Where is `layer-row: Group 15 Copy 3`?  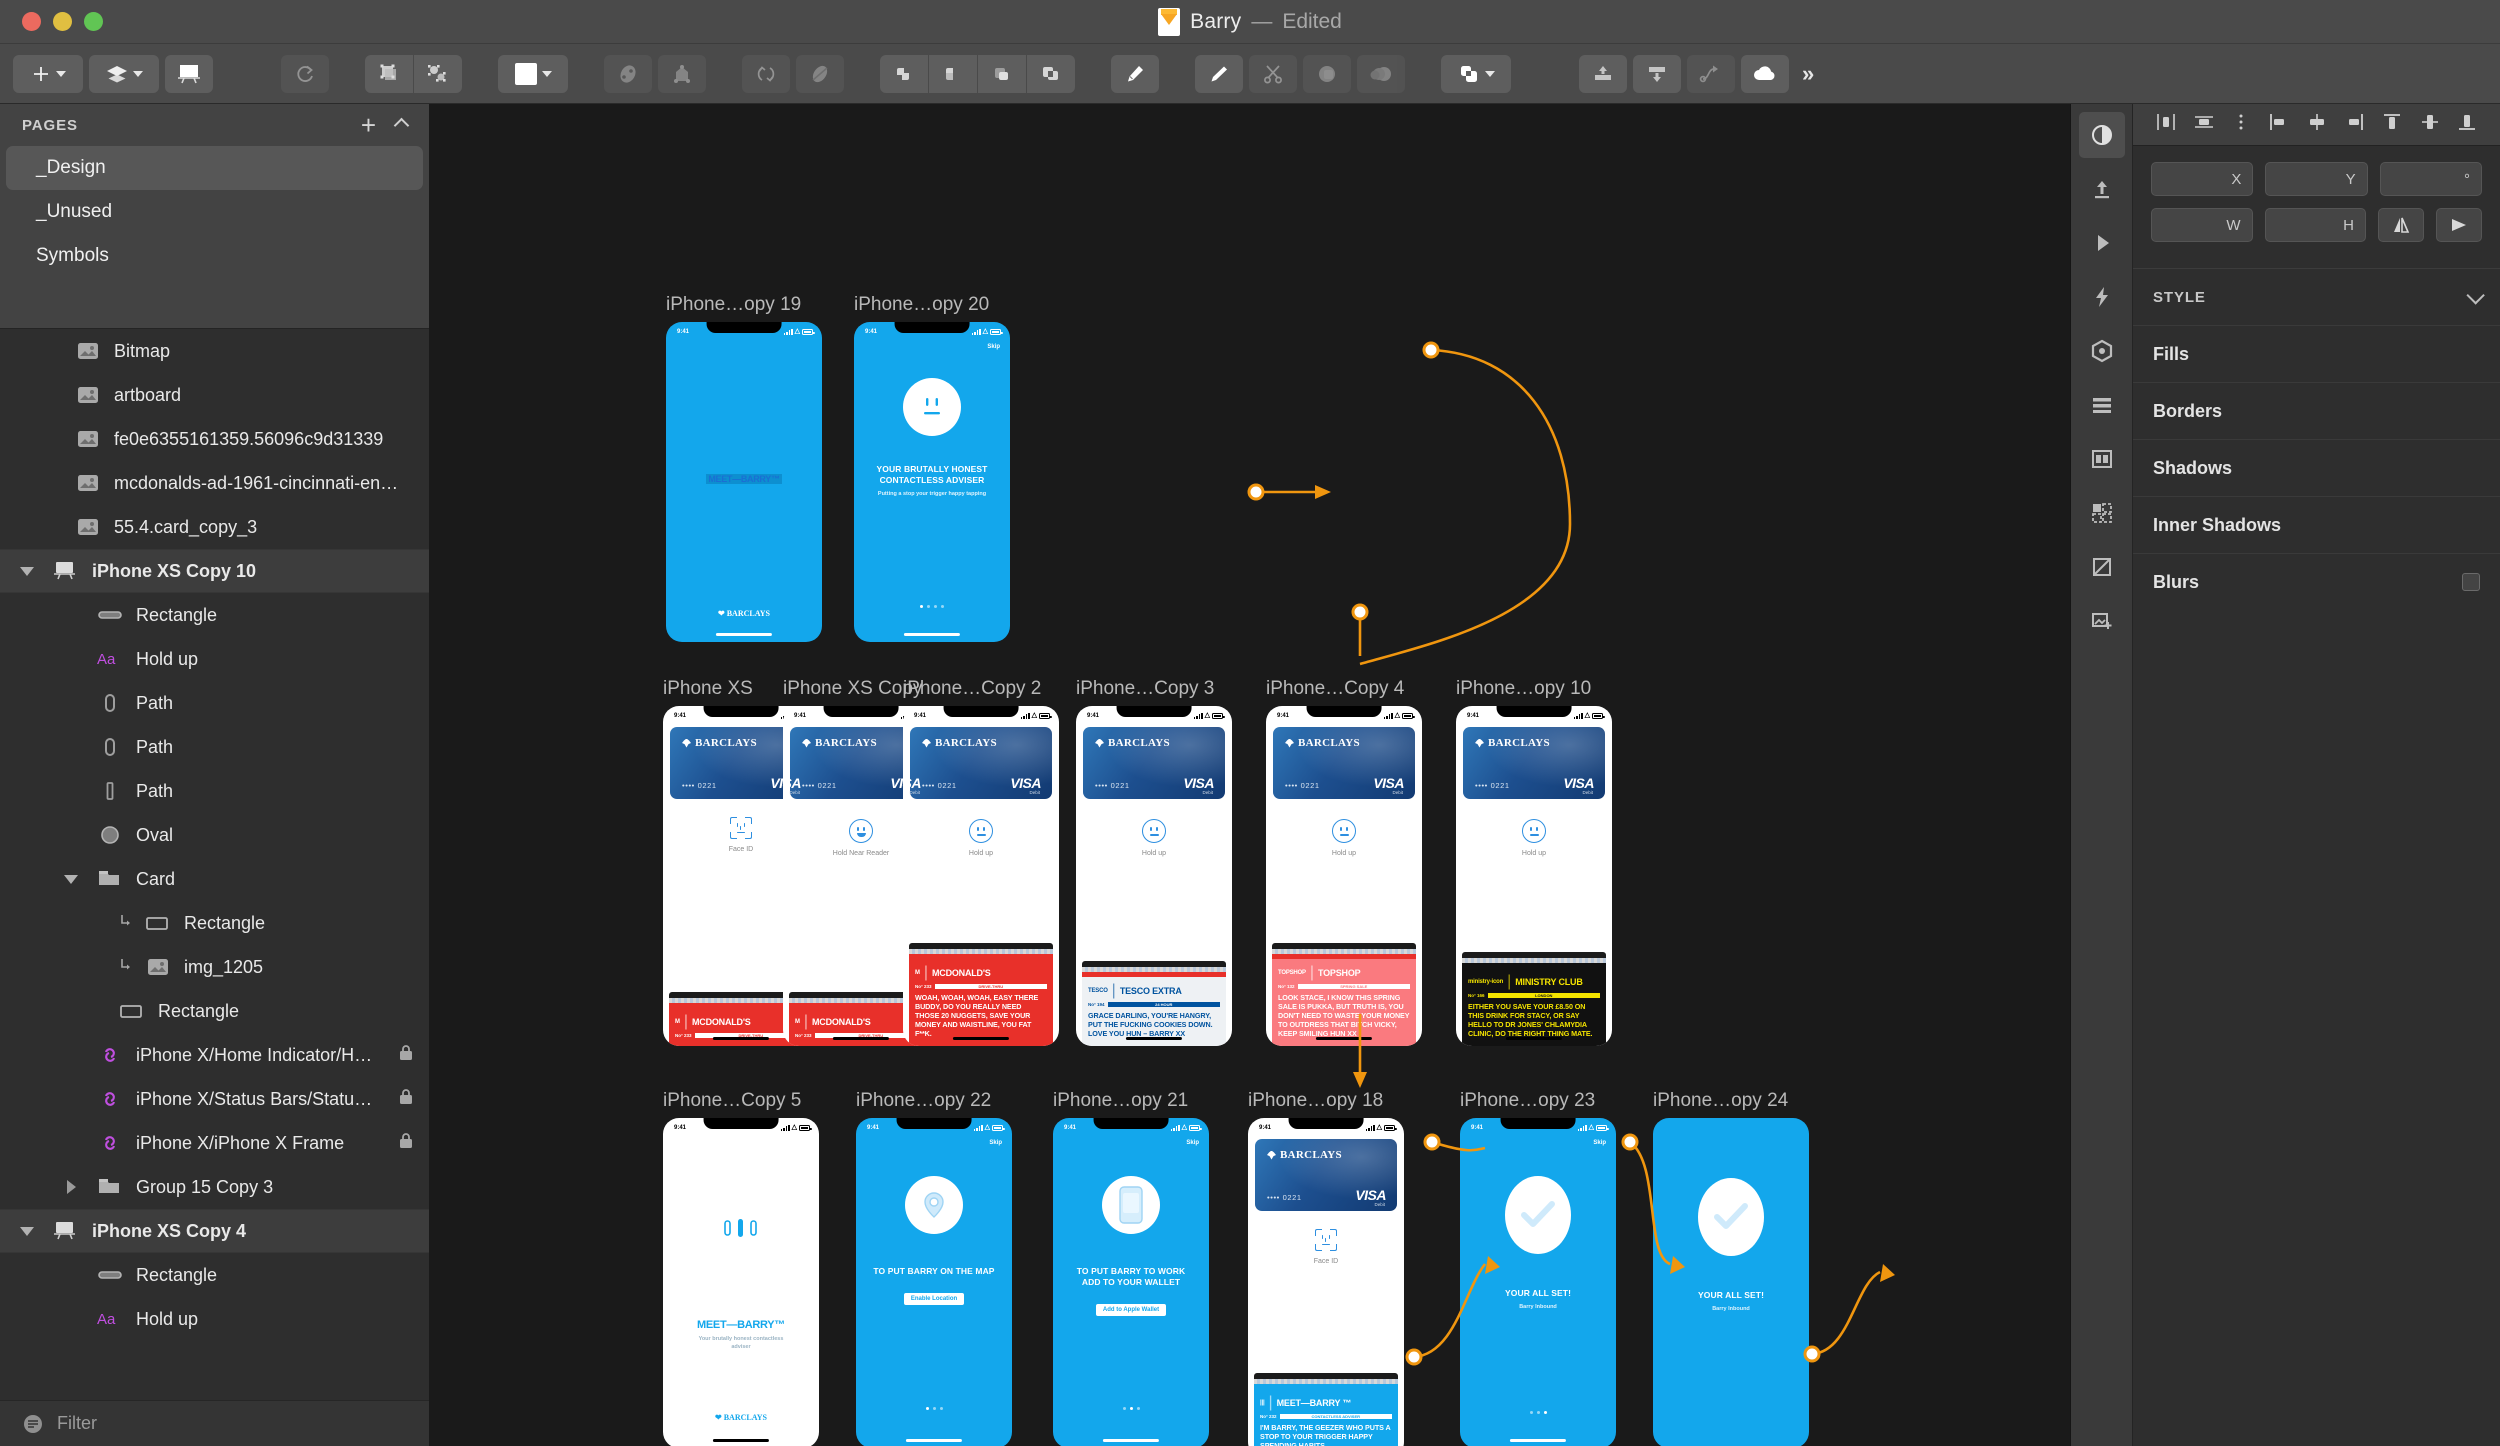 layer-row: Group 15 Copy 3 is located at coordinates (214, 1187).